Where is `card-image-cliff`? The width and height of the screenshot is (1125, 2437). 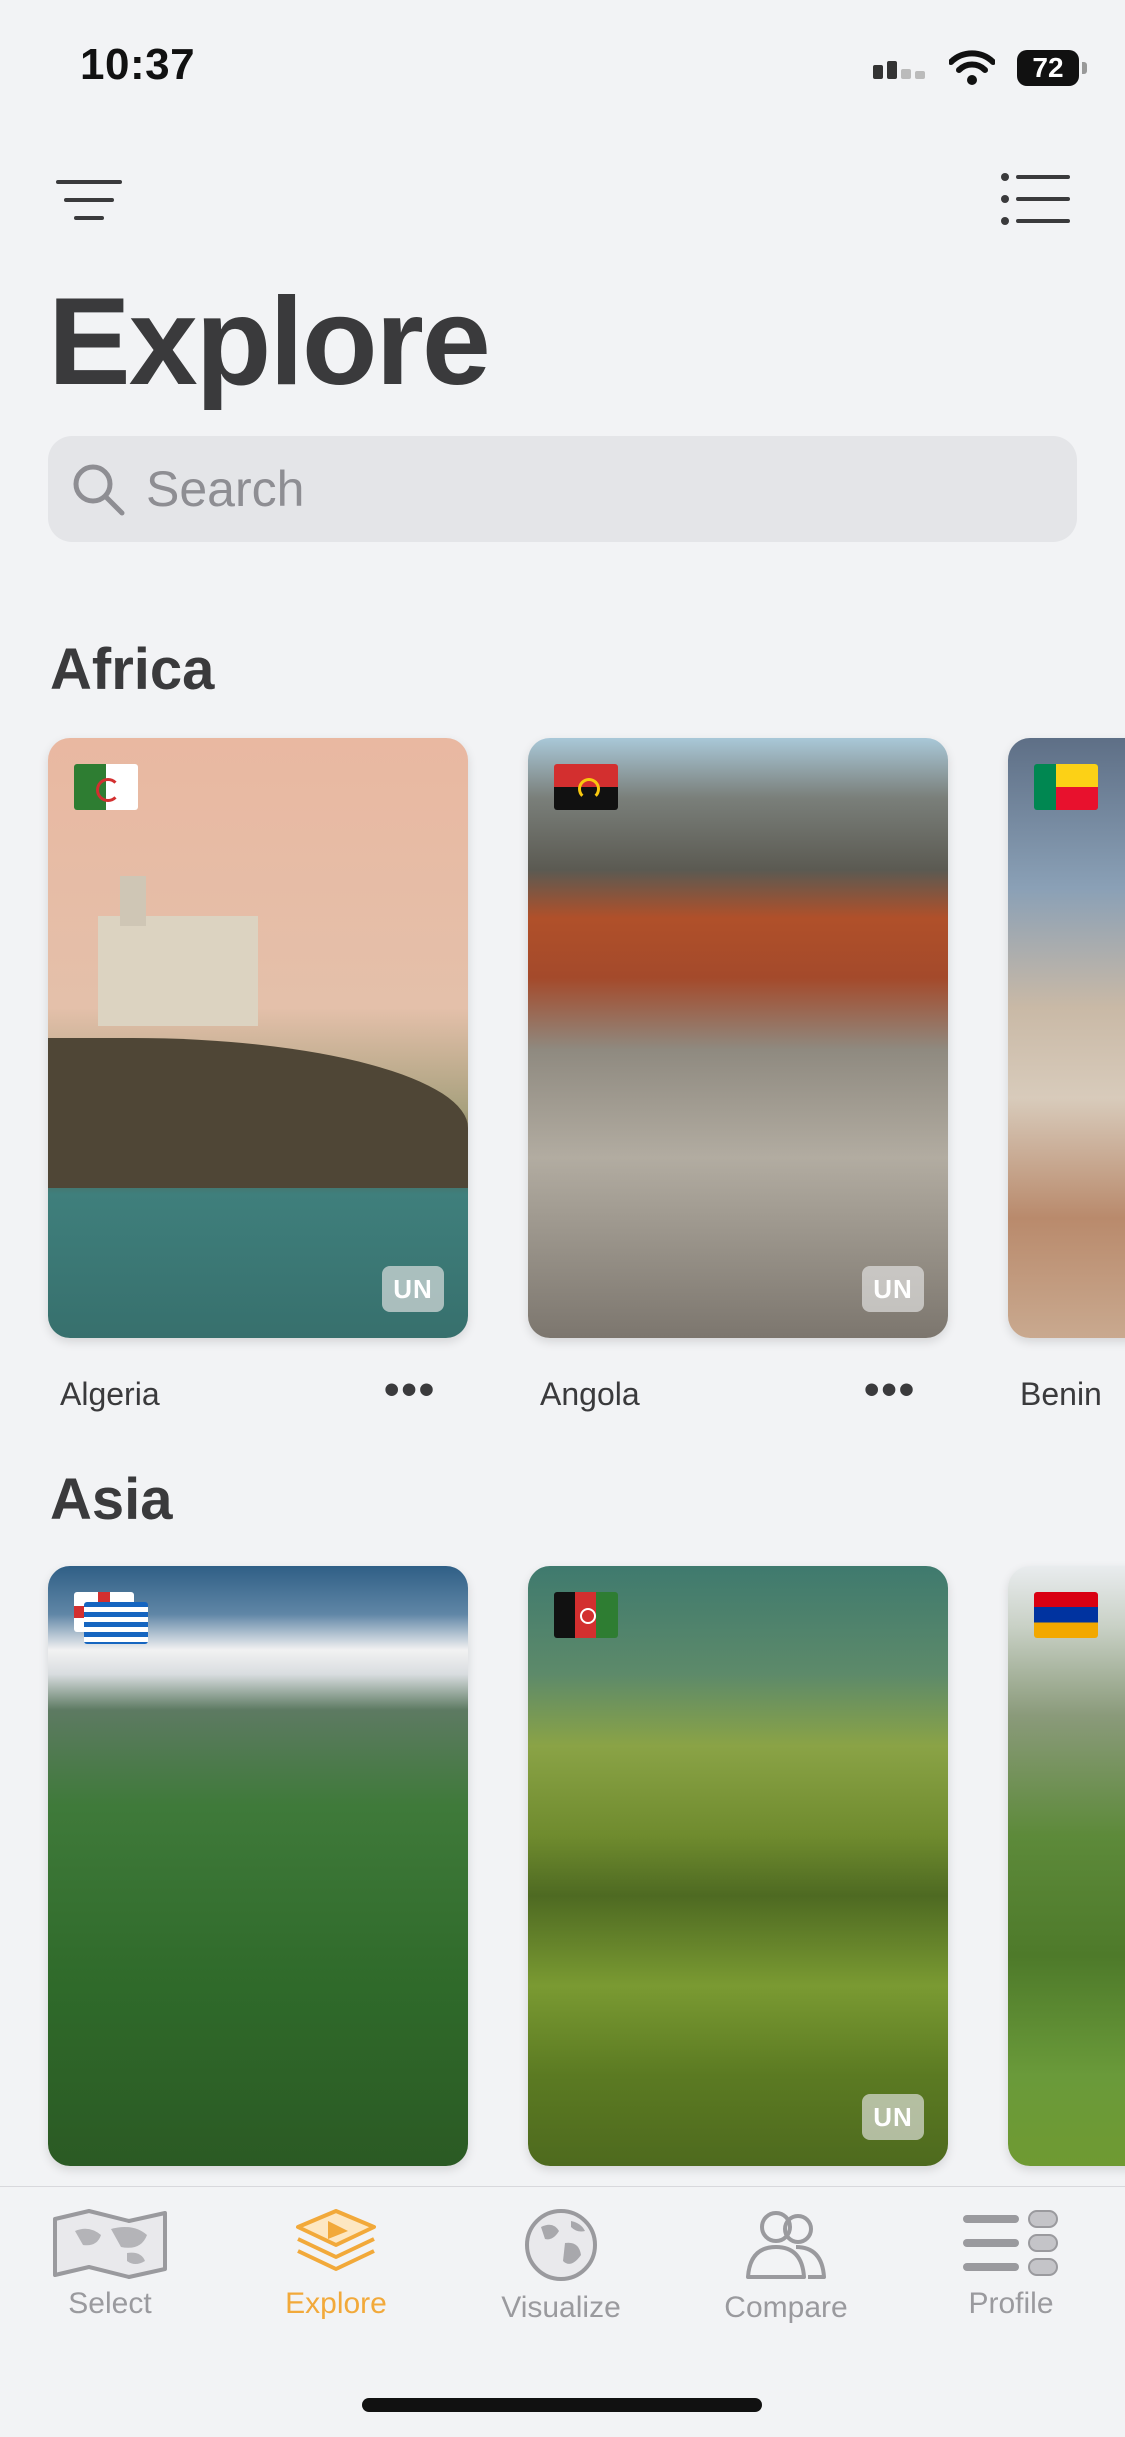 card-image-cliff is located at coordinates (258, 1113).